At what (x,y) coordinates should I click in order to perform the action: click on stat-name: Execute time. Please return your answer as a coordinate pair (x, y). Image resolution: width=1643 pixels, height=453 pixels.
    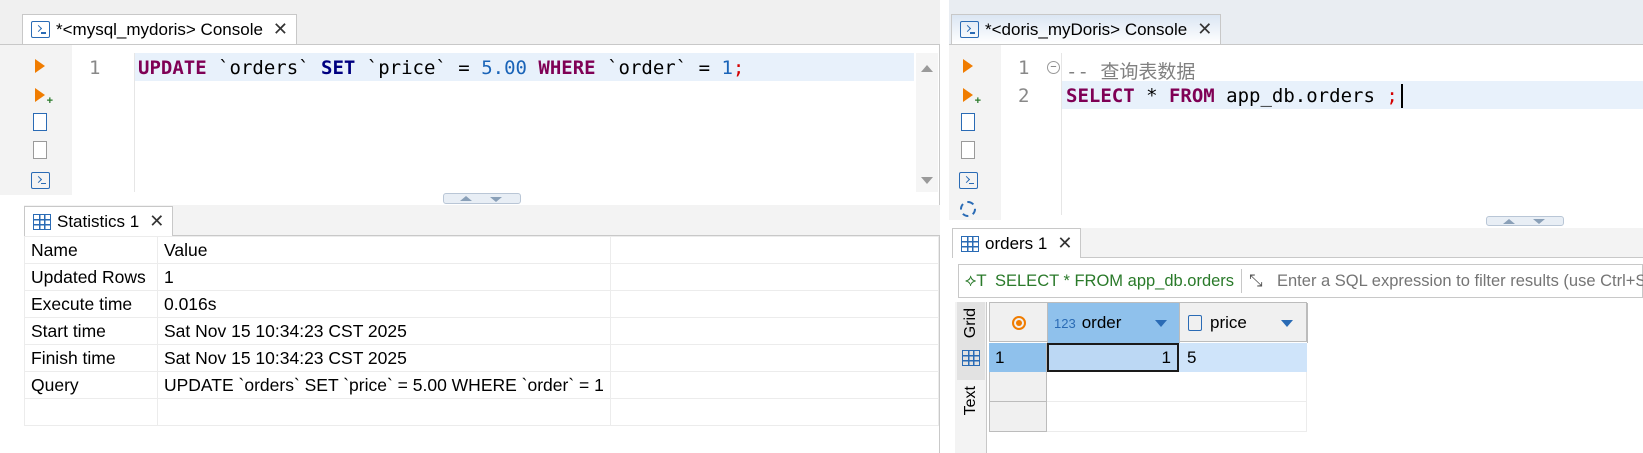
    Looking at the image, I should click on (91, 304).